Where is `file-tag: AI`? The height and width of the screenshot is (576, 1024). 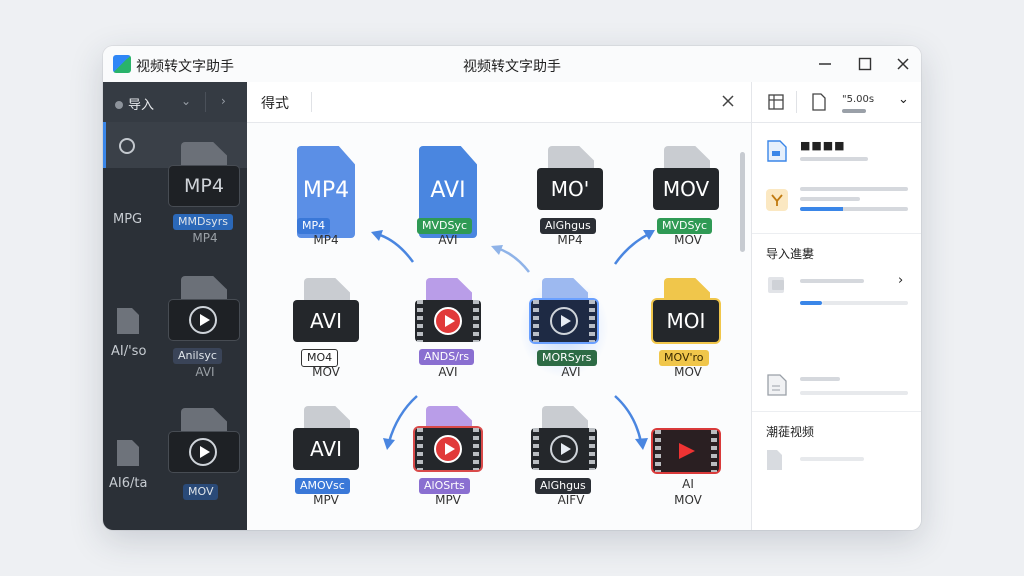
file-tag: AI is located at coordinates (688, 484).